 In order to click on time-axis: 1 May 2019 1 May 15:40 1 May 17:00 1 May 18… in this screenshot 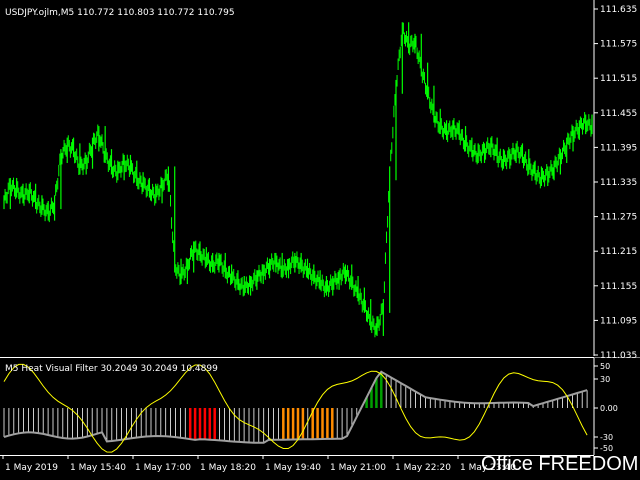, I will do `click(259, 464)`.